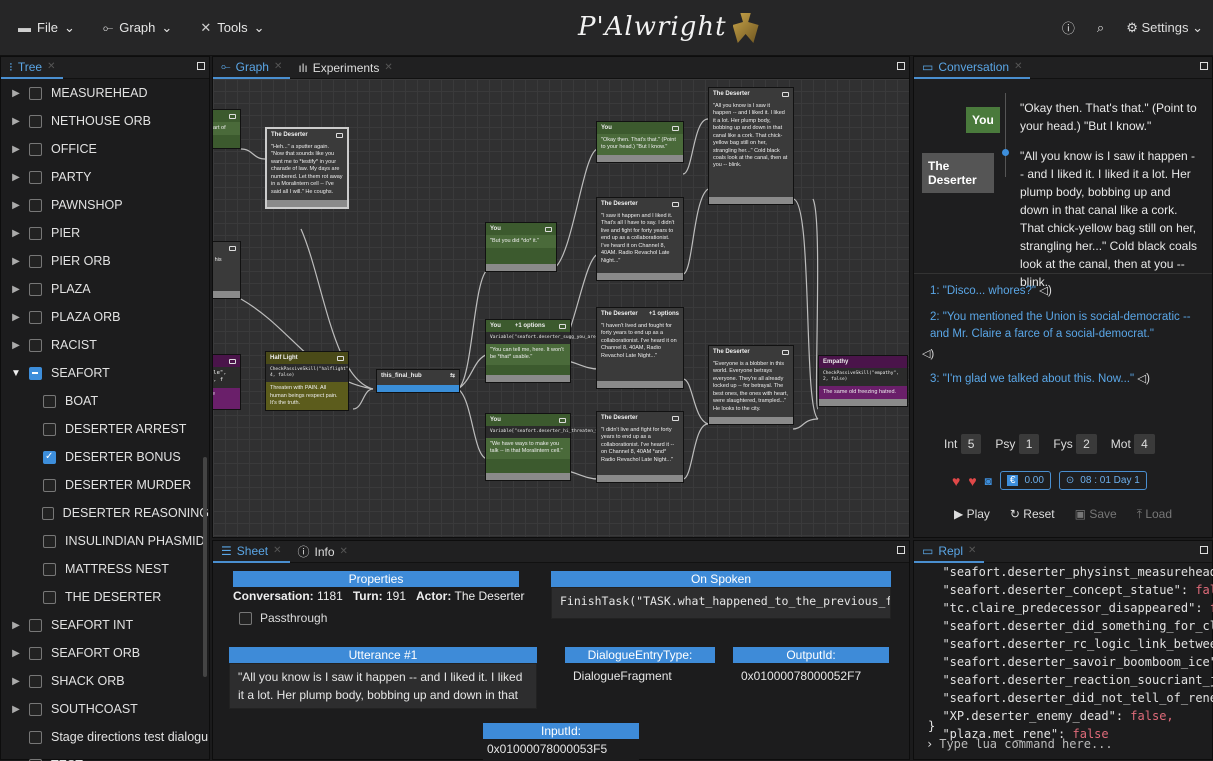 The height and width of the screenshot is (761, 1213). I want to click on tree-item: ▶MEASUREHEAD, so click(109, 93).